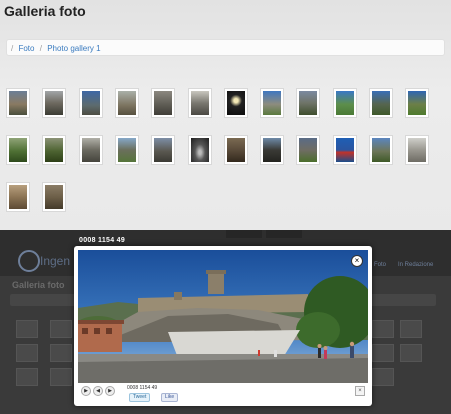 This screenshot has width=451, height=414. Describe the element at coordinates (55, 261) in the screenshot. I see `logo-text: Ingen` at that location.